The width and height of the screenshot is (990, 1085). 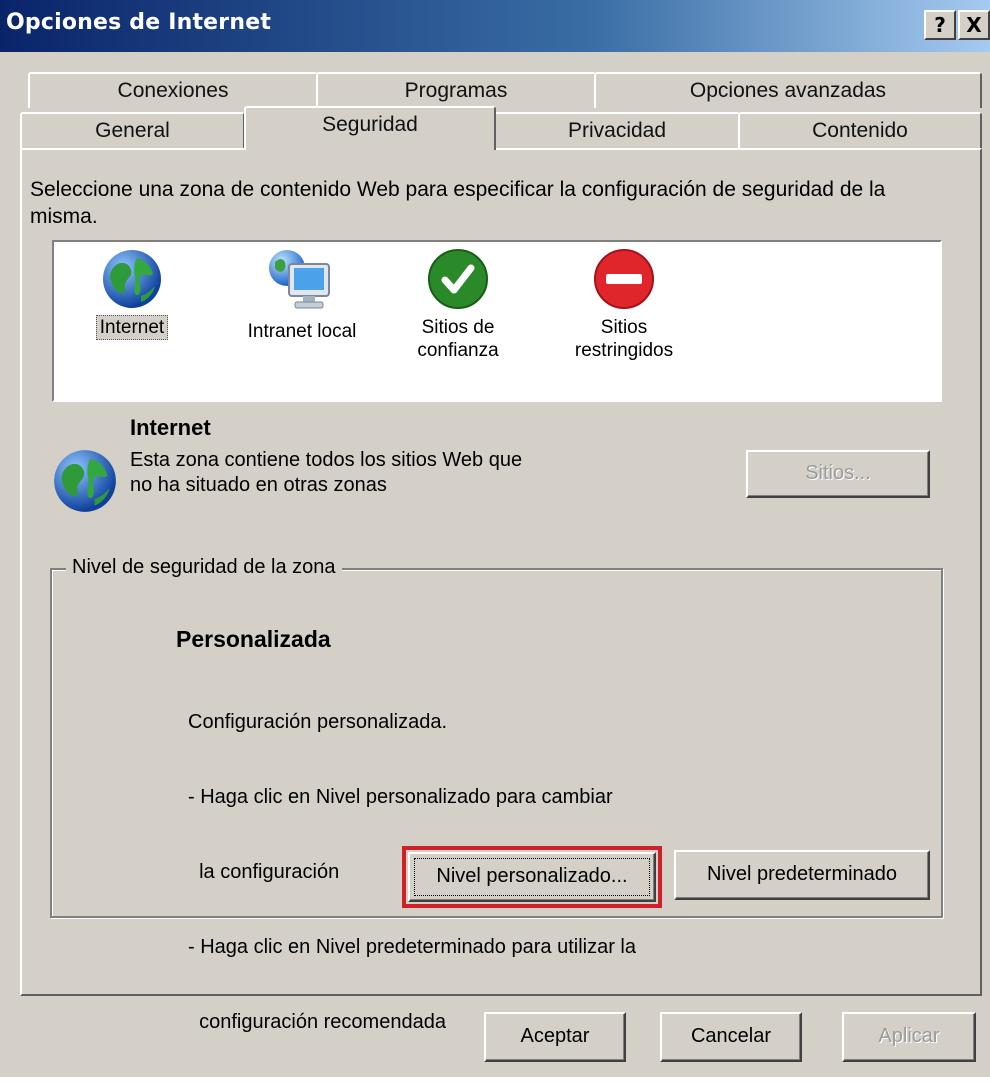 I want to click on apply-button: Aplicar, so click(x=909, y=1037).